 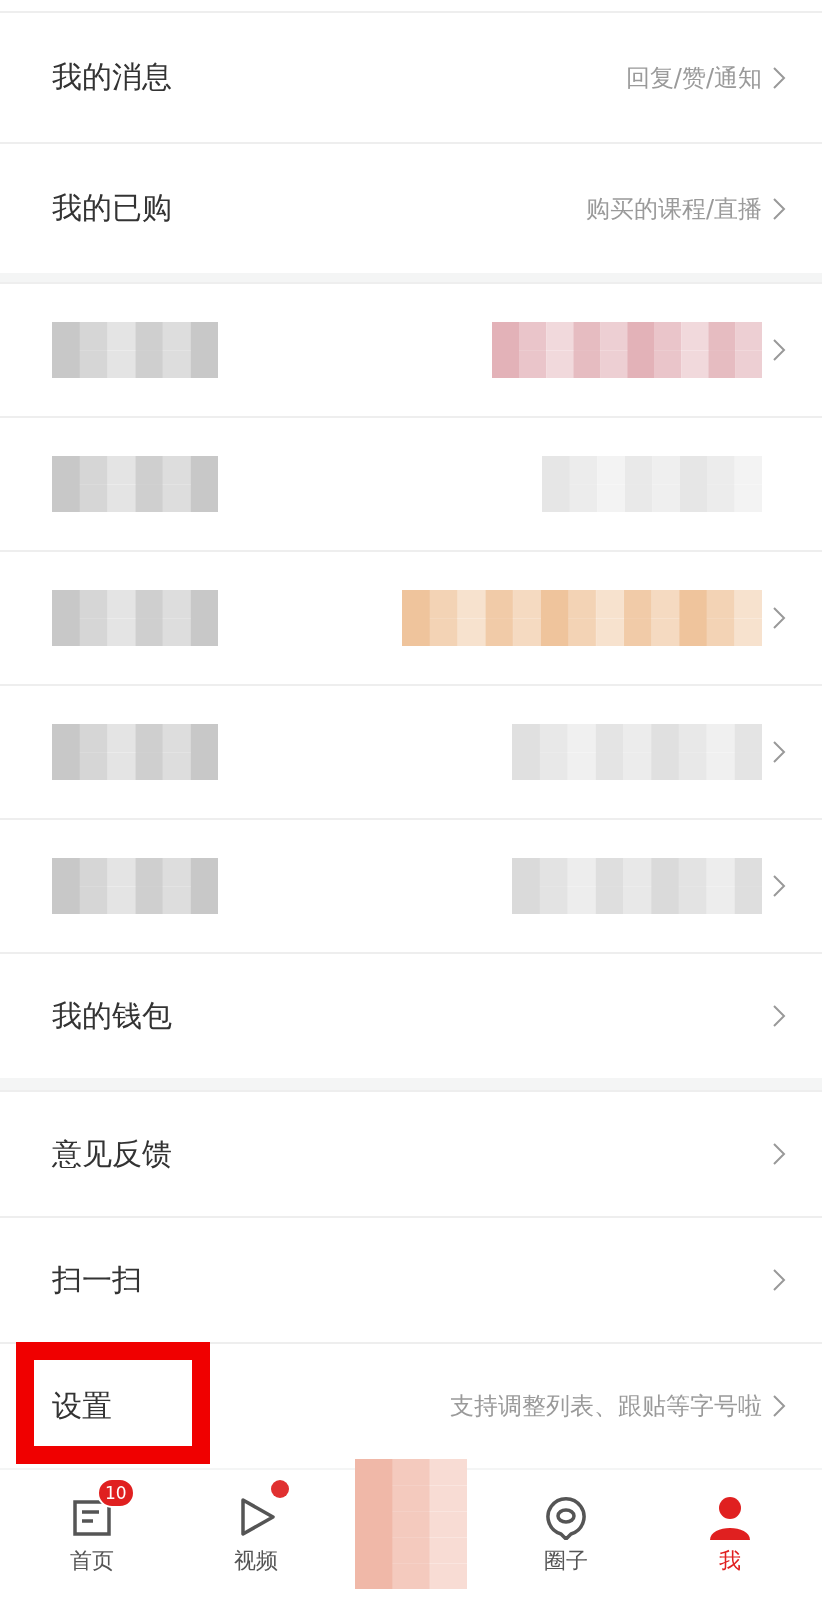 I want to click on menu-row: 意见反馈, so click(x=411, y=1153).